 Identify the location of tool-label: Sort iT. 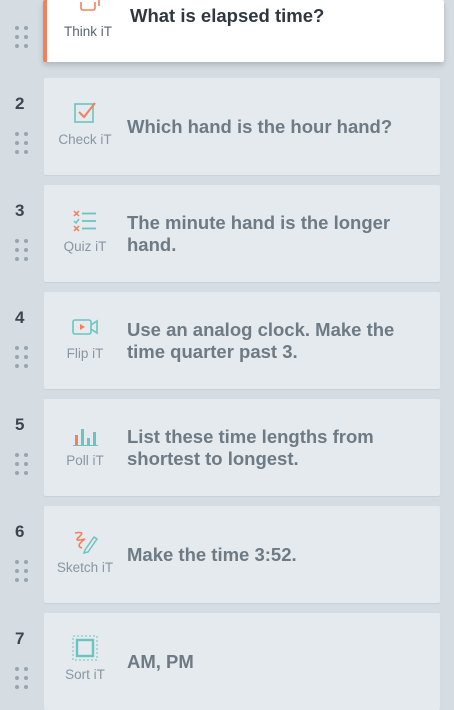
(85, 657).